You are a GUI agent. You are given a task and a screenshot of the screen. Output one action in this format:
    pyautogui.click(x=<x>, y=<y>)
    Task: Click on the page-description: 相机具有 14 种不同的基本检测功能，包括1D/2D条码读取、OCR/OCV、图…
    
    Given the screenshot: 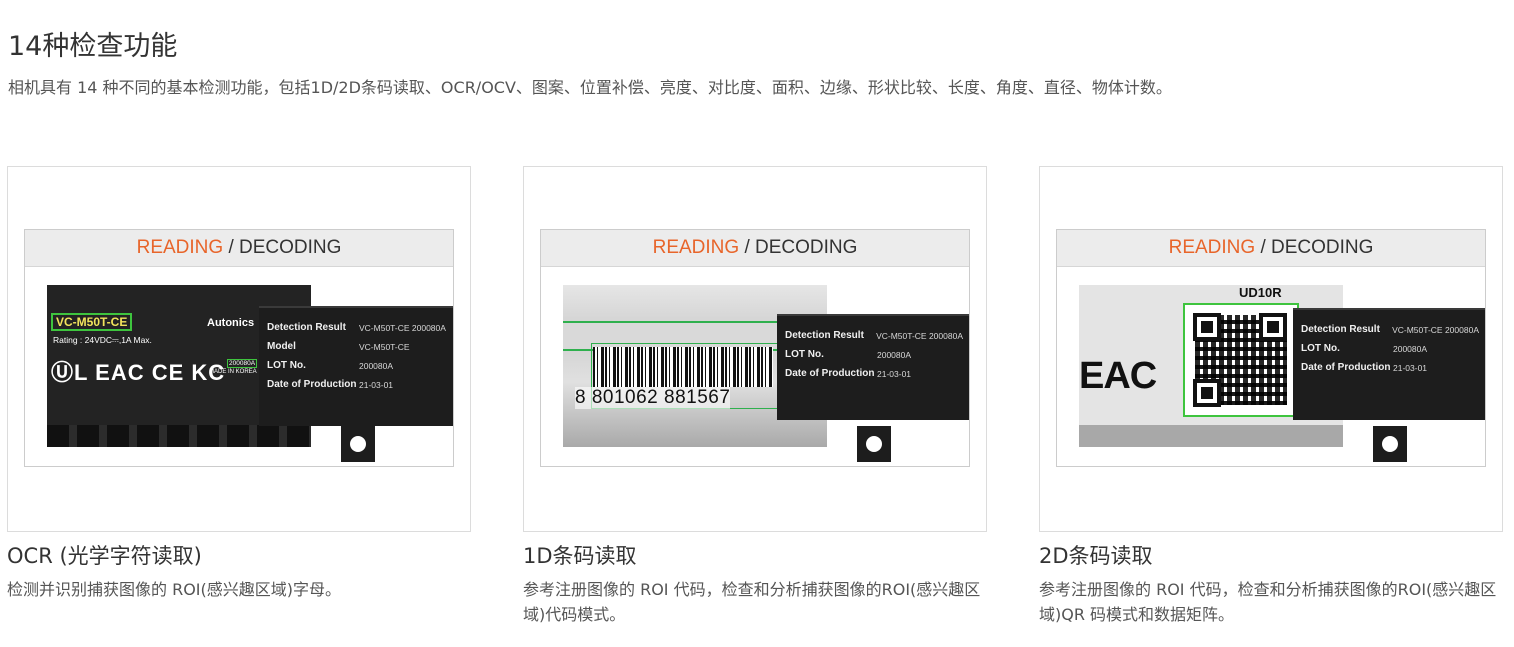 What is the action you would take?
    pyautogui.click(x=590, y=87)
    